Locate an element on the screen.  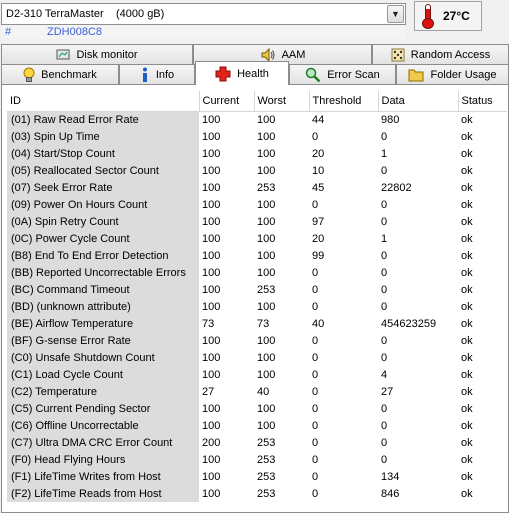
table-row: (05) Reallocated Sector Count 100 100 10 0 ok is located at coordinates (257, 170).